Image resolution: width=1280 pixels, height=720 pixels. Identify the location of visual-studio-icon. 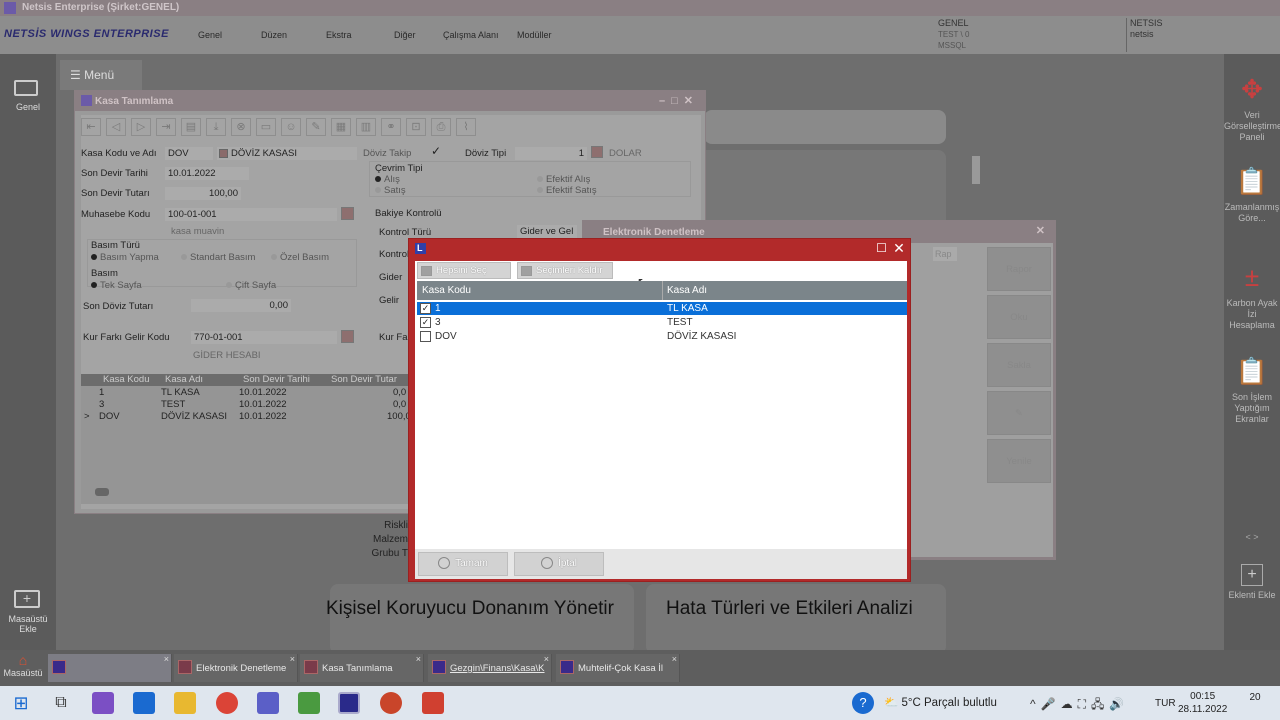
(103, 703).